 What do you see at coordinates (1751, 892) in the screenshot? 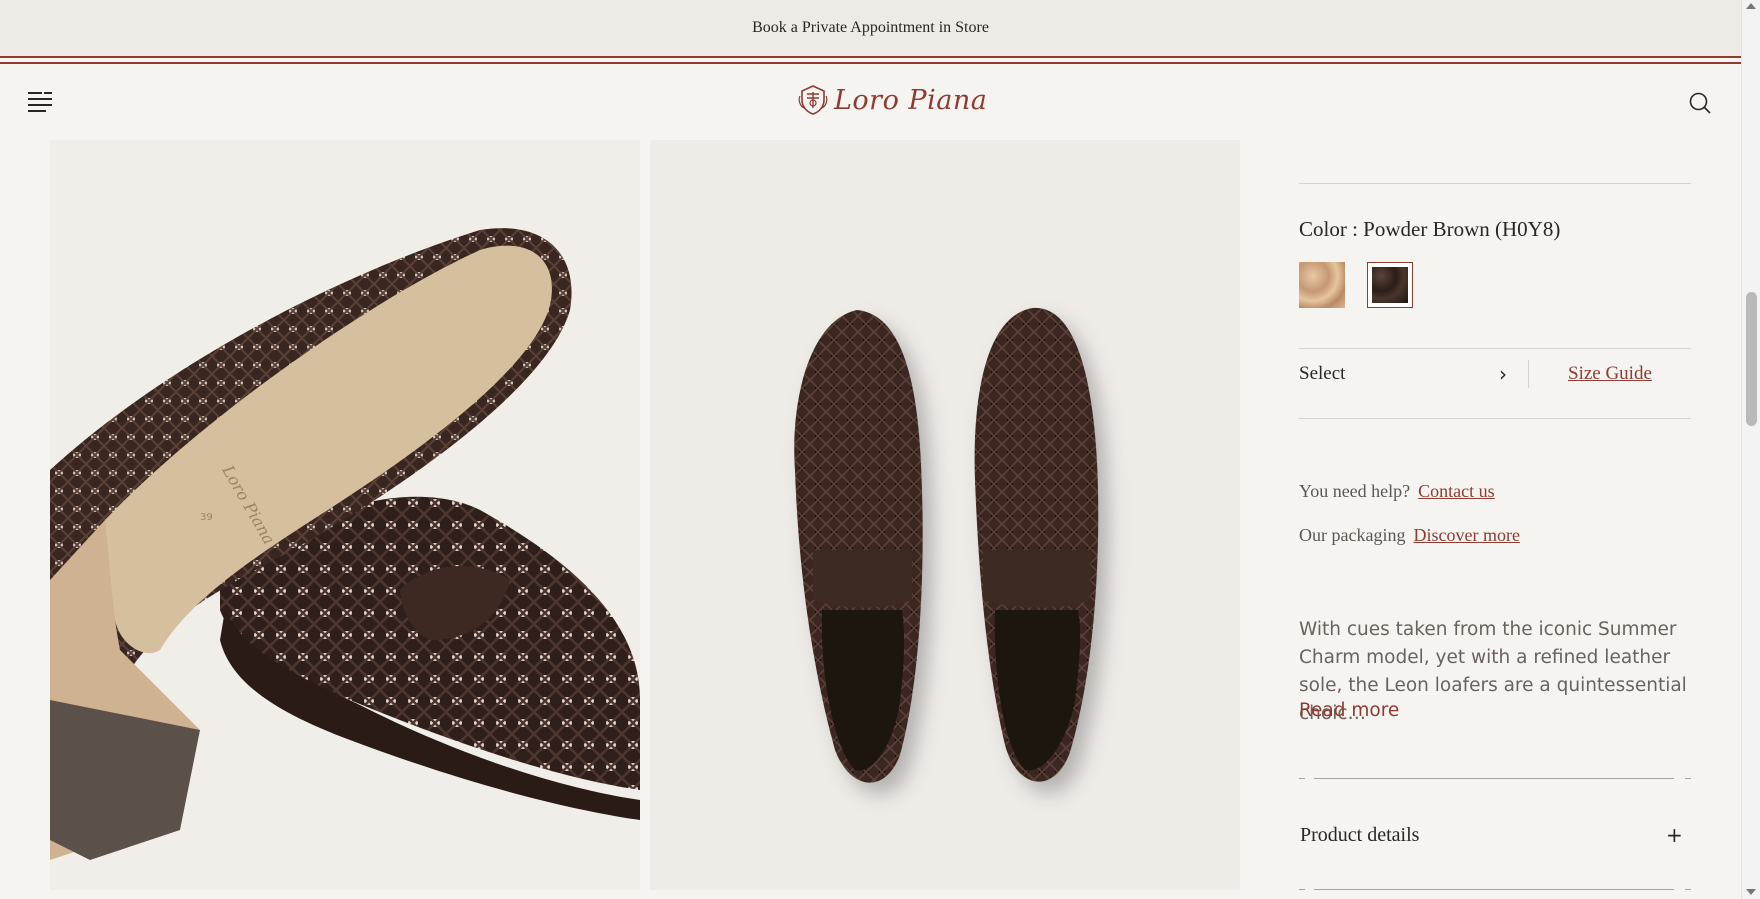
I see `scroll-down-arrow-icon` at bounding box center [1751, 892].